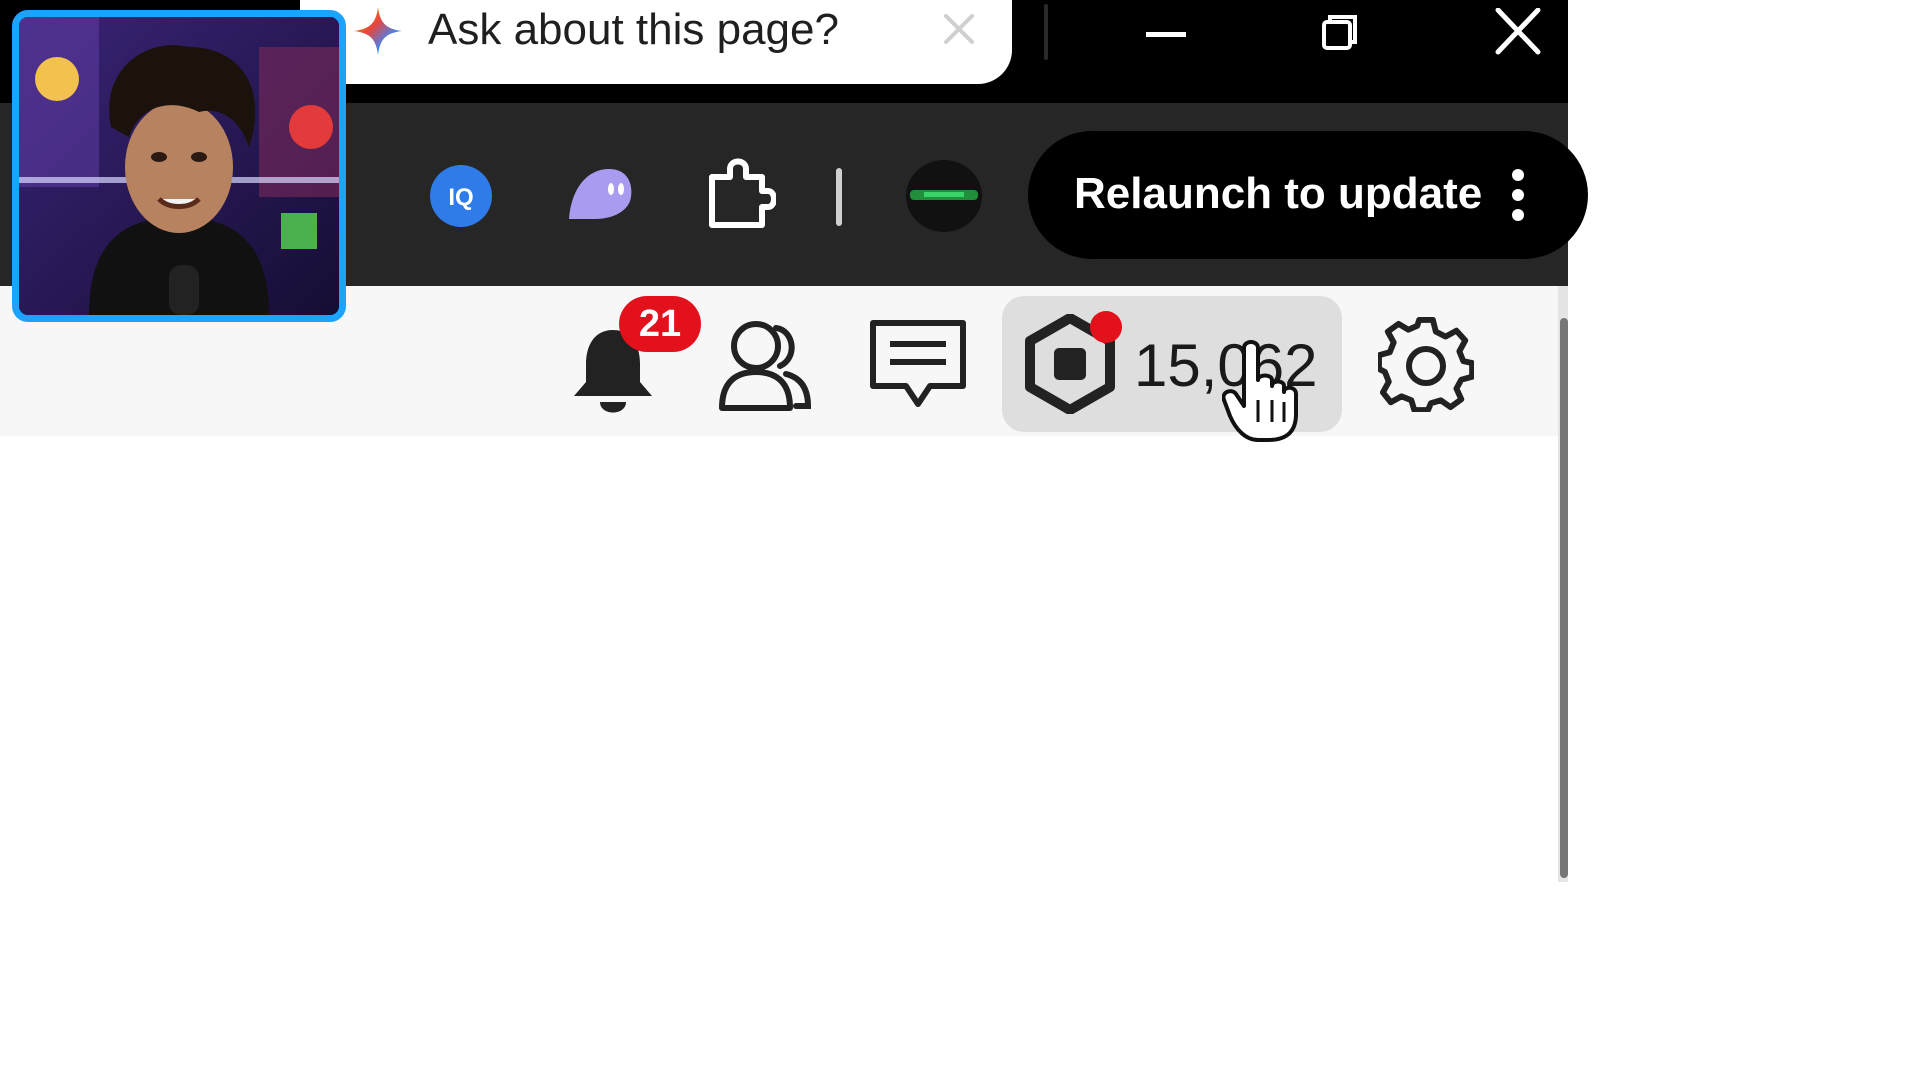  I want to click on kebab-menu-icon, so click(1518, 195).